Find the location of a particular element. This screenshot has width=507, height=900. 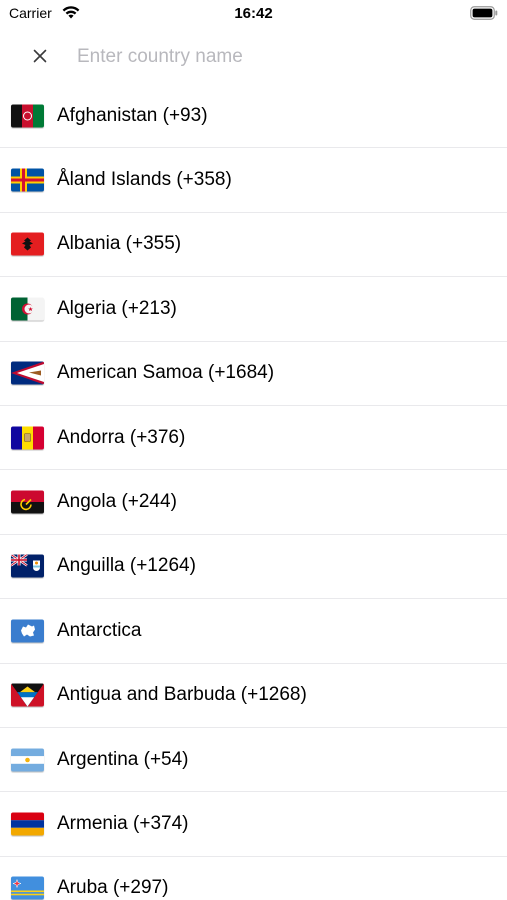

list-item-angola: Angola (+244) is located at coordinates (253, 502).